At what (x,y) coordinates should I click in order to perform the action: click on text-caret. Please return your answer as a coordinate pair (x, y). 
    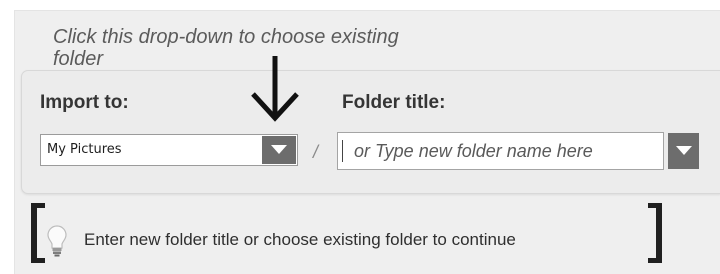
    Looking at the image, I should click on (342, 151).